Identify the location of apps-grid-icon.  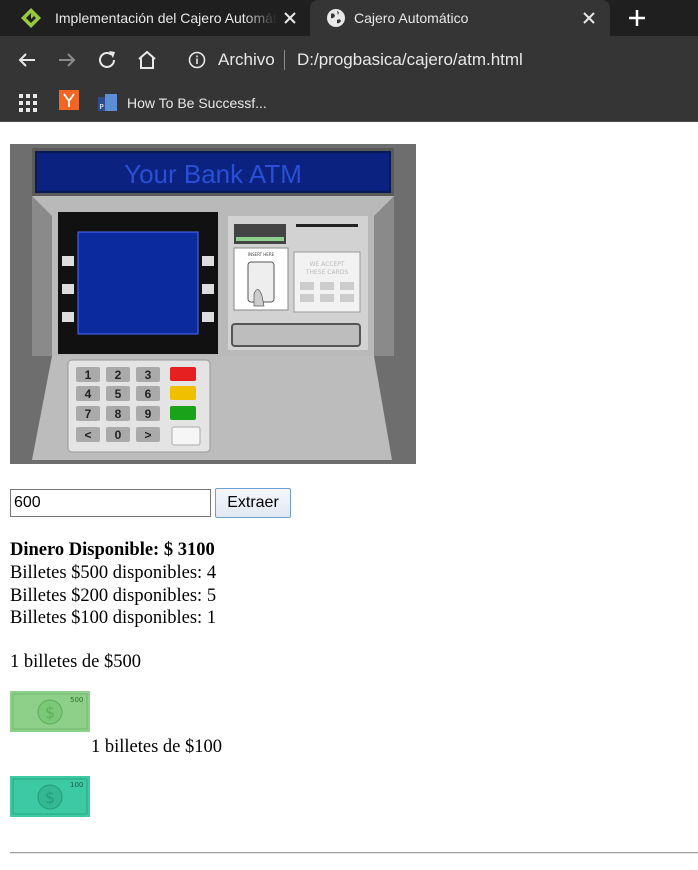
(28, 103).